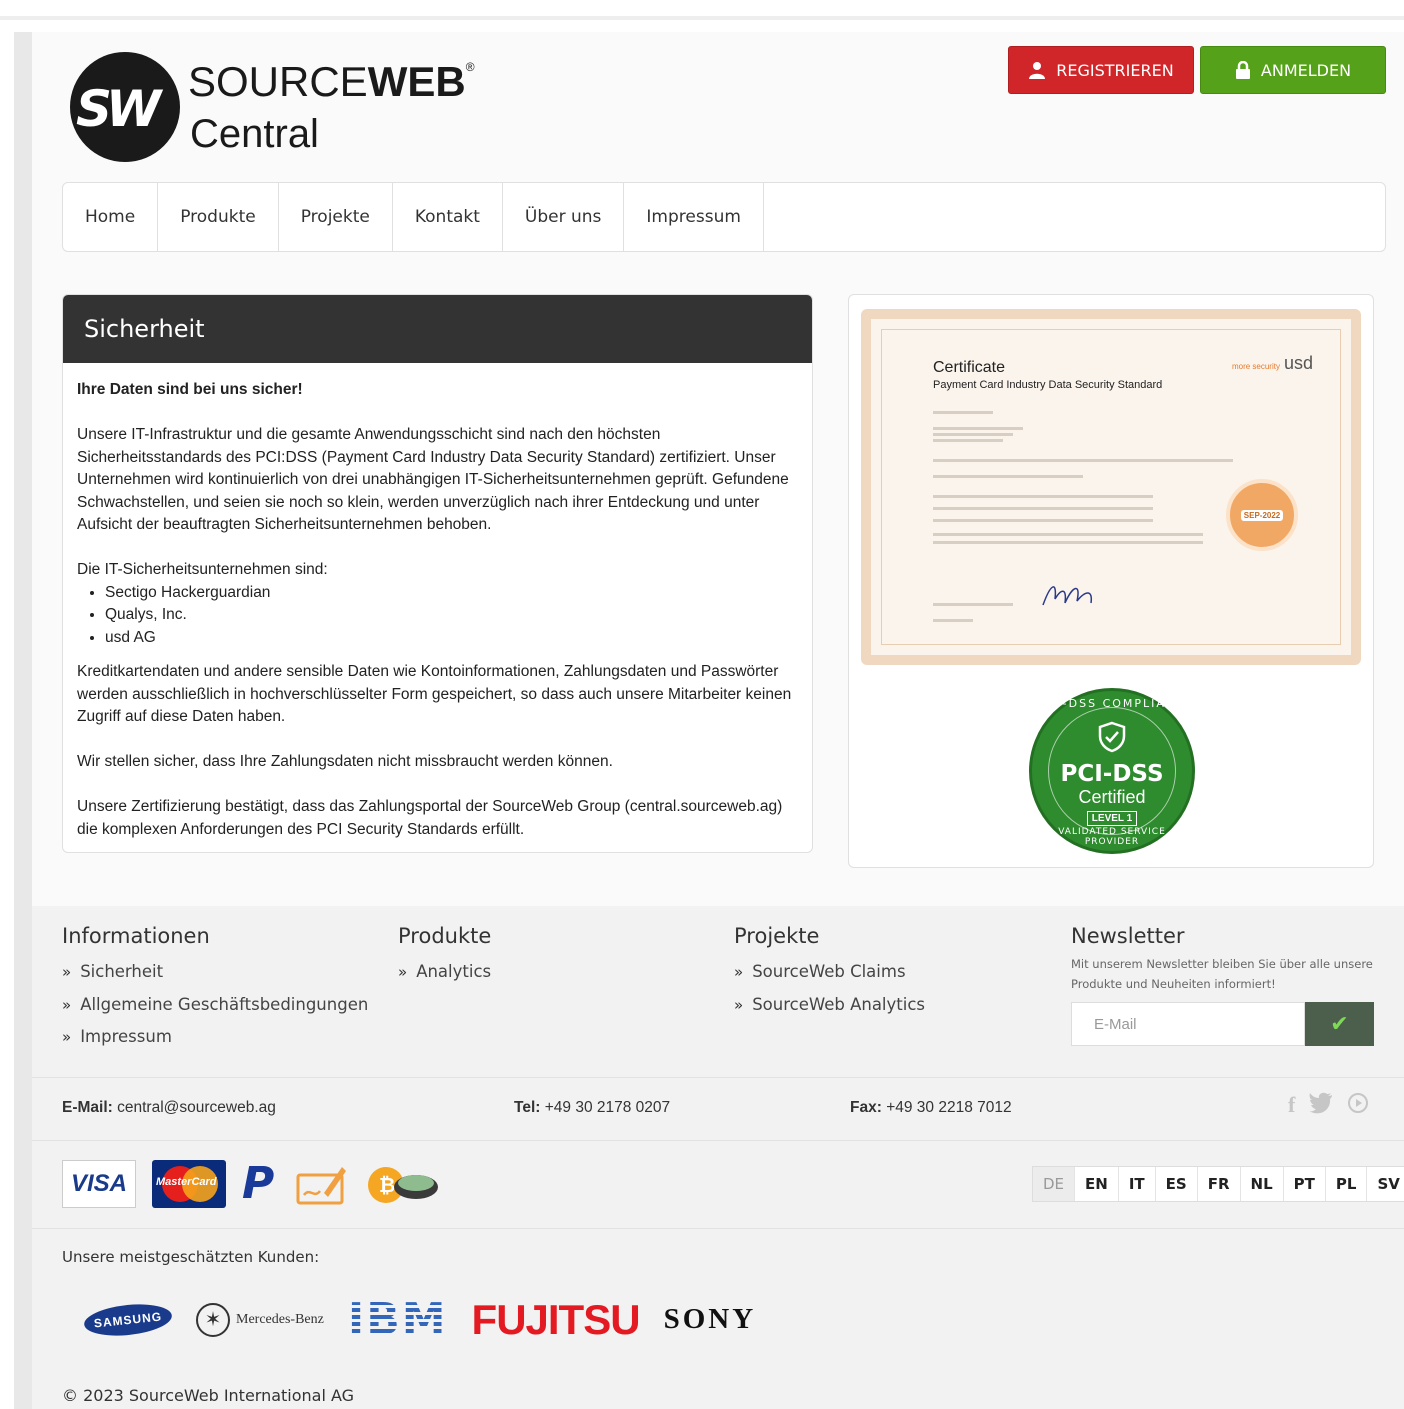 The image size is (1404, 1409). What do you see at coordinates (1037, 70) in the screenshot?
I see `user-icon` at bounding box center [1037, 70].